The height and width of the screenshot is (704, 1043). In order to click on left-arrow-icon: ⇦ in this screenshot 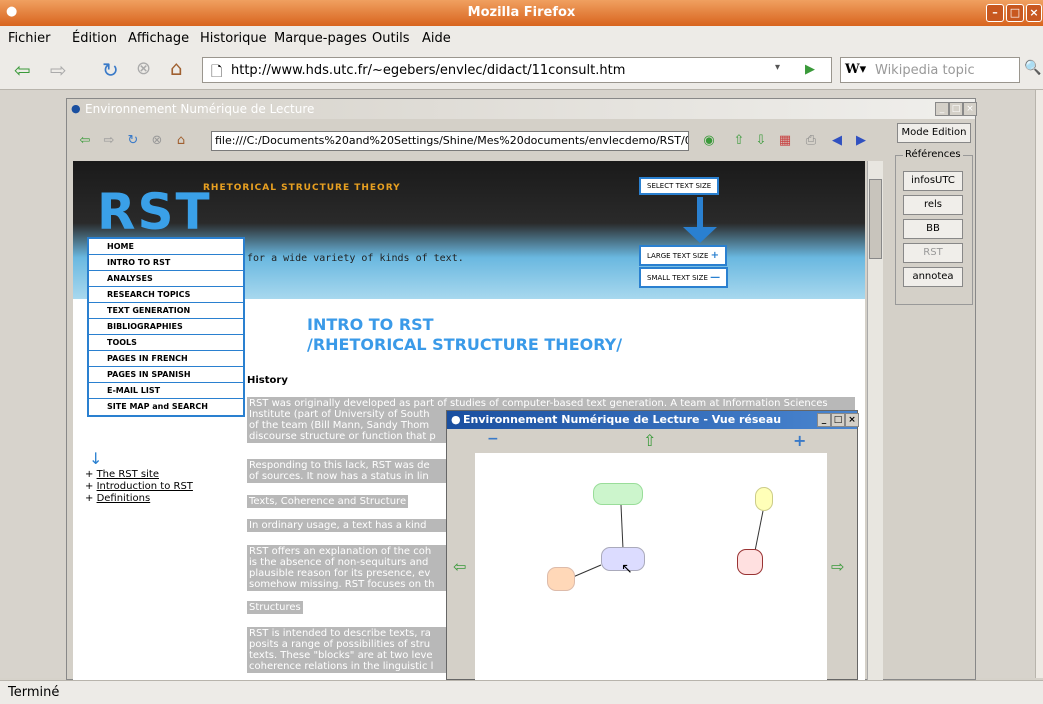, I will do `click(459, 566)`.